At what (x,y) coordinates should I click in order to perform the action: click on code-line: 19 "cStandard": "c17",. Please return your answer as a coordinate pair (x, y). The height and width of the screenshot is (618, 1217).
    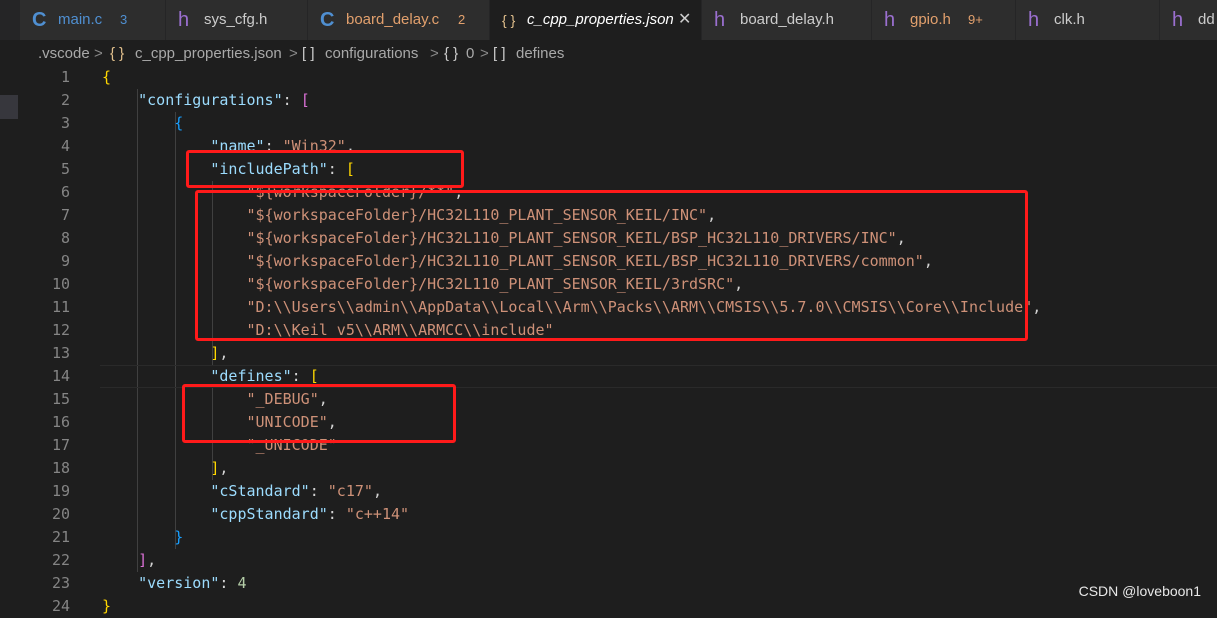
    Looking at the image, I should click on (608, 491).